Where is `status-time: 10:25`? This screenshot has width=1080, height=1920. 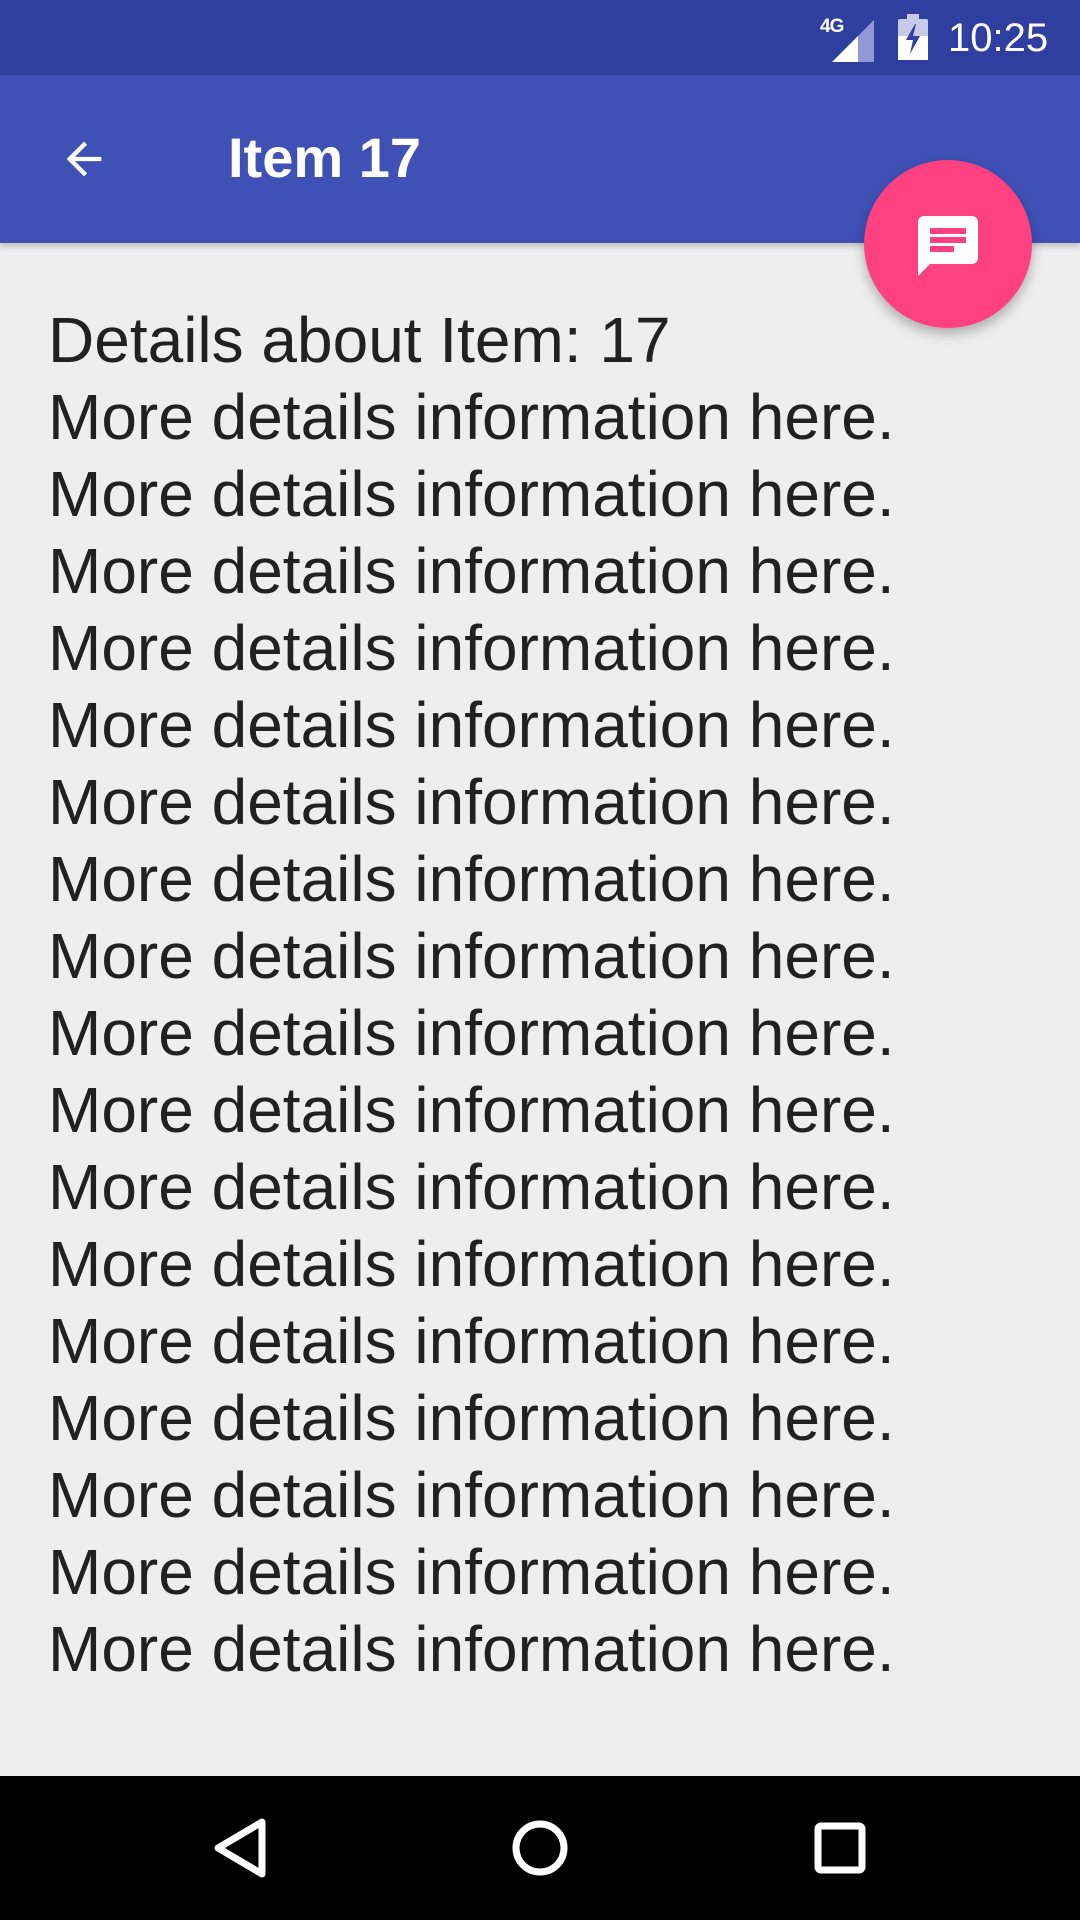 status-time: 10:25 is located at coordinates (998, 38).